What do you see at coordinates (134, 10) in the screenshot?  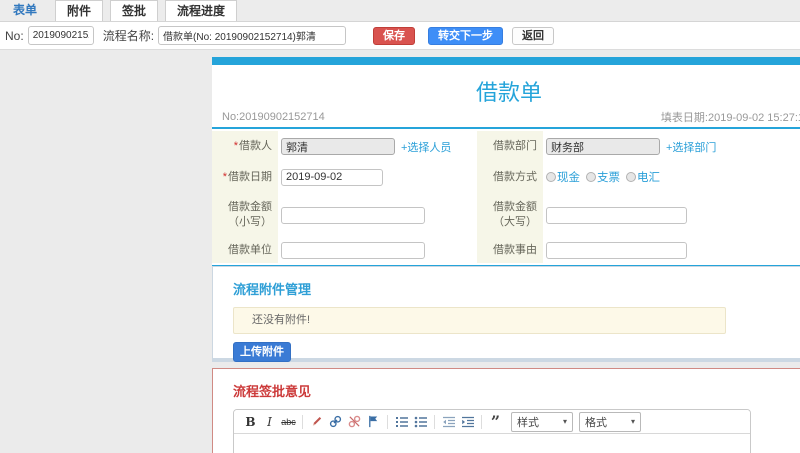 I see `tab-approval: 签批` at bounding box center [134, 10].